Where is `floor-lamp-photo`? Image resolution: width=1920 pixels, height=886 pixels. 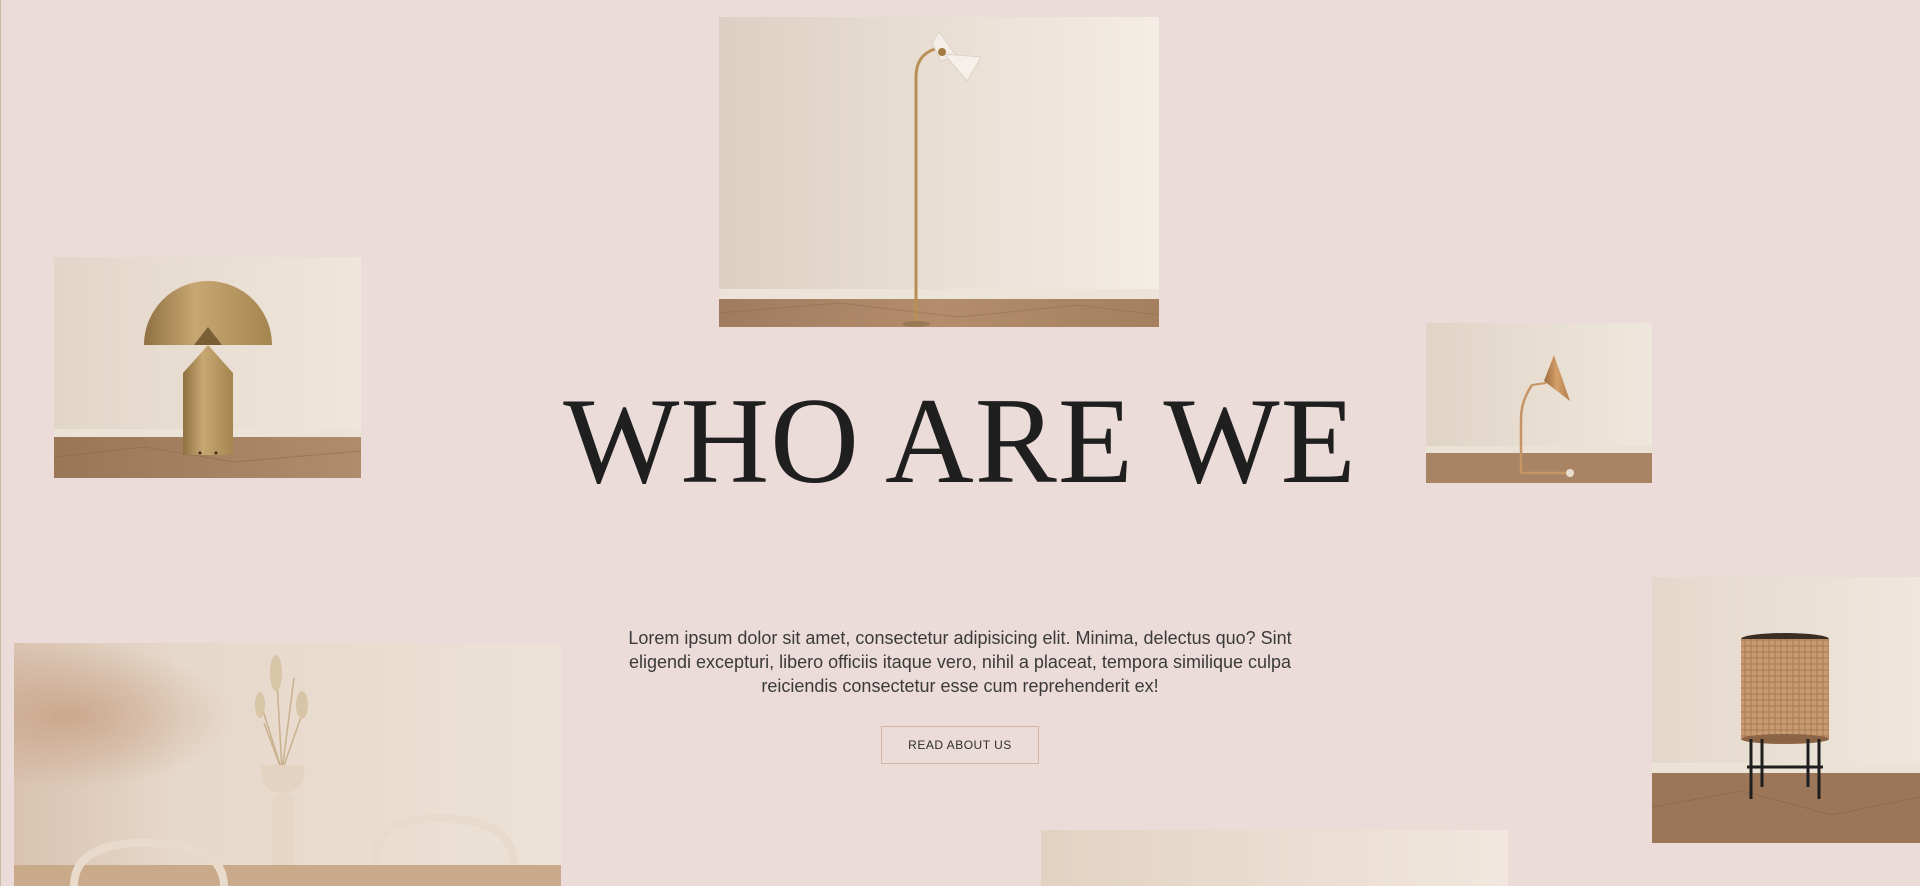
floor-lamp-photo is located at coordinates (939, 172).